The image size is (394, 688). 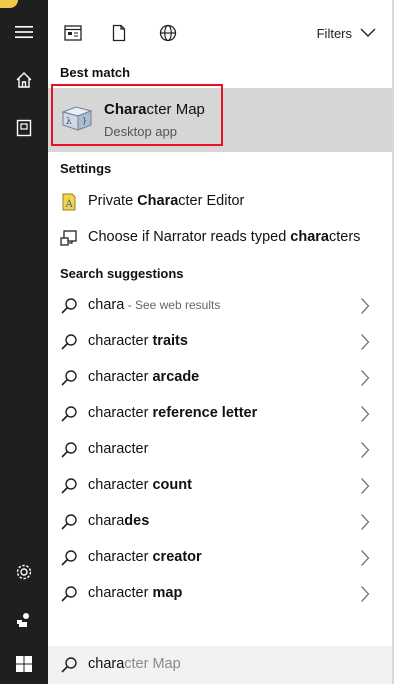 What do you see at coordinates (24, 32) in the screenshot?
I see `hamburger-menu-icon` at bounding box center [24, 32].